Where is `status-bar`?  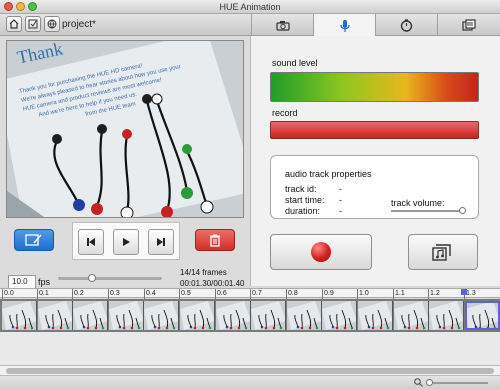
status-bar is located at coordinates (250, 382).